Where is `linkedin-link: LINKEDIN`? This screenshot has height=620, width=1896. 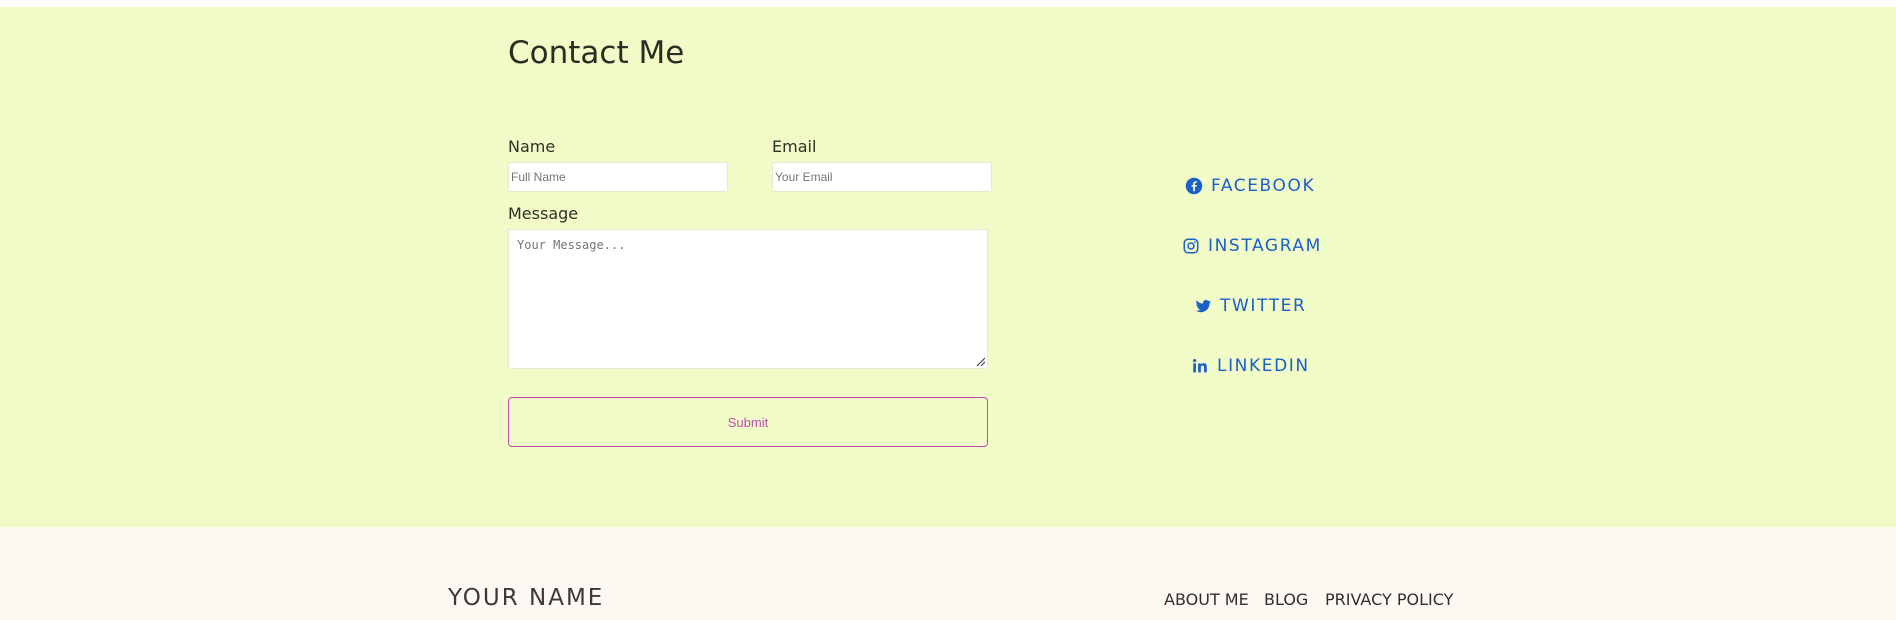 linkedin-link: LINKEDIN is located at coordinates (1250, 366).